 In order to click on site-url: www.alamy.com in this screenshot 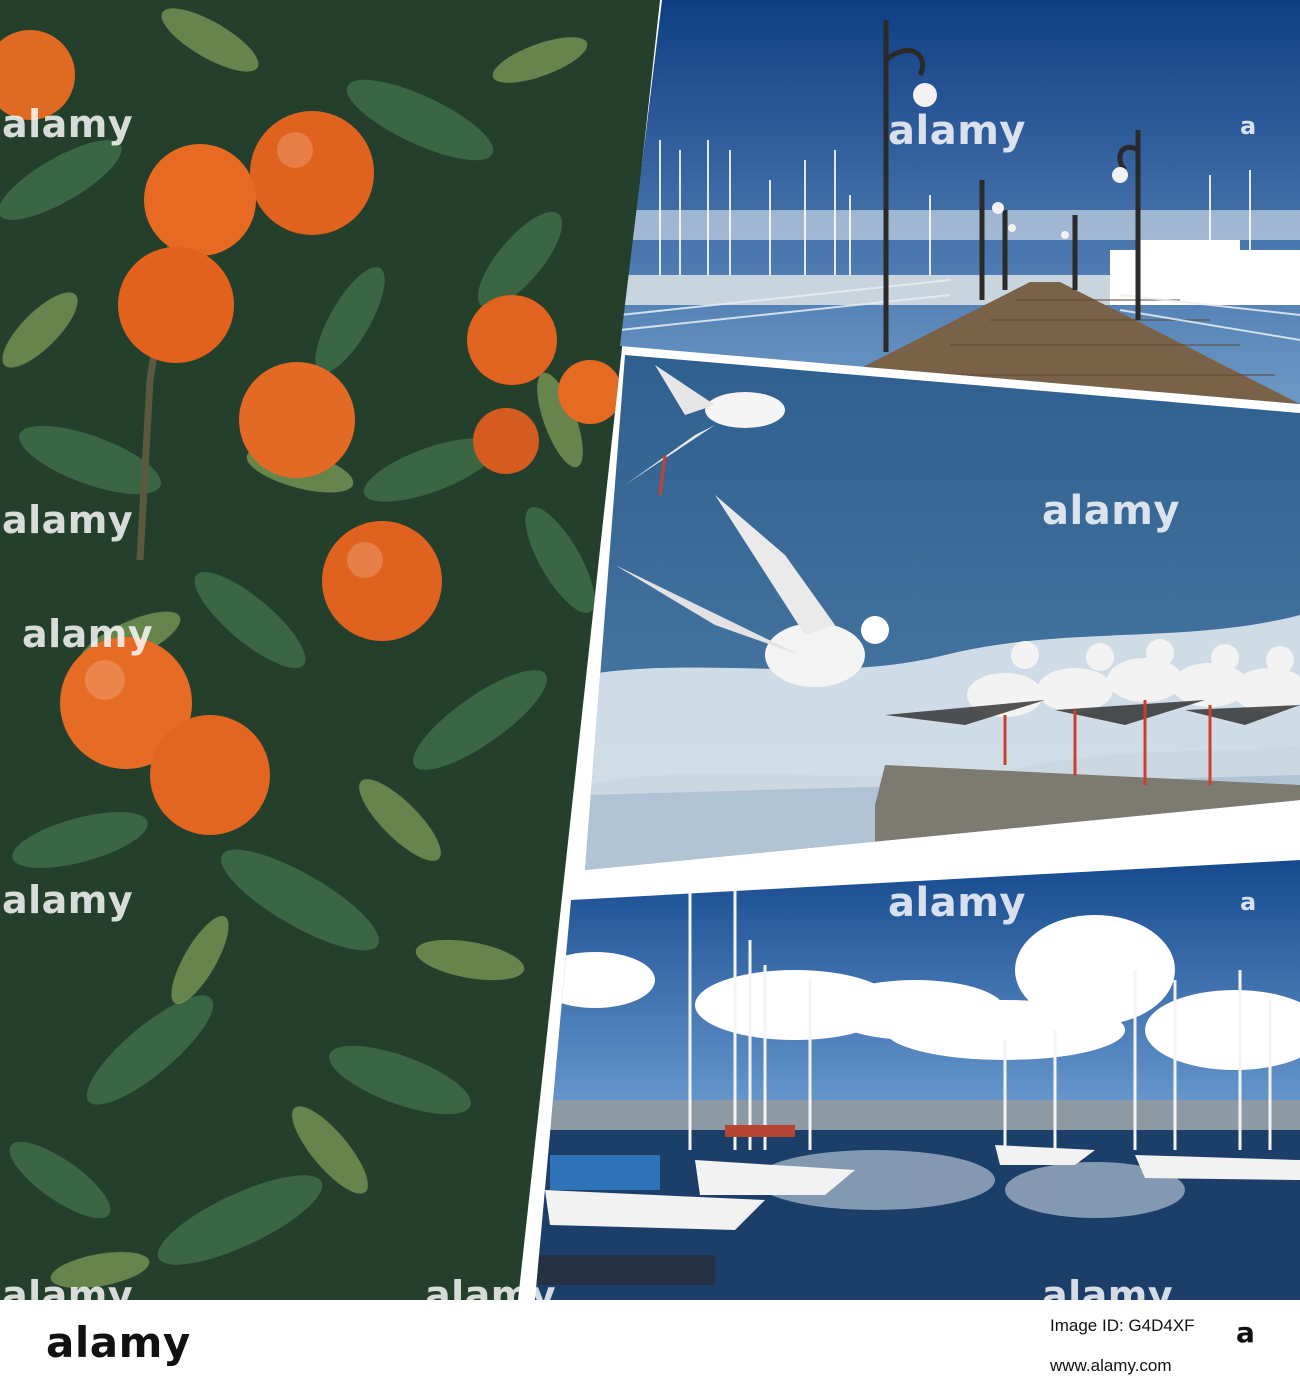, I will do `click(1111, 1365)`.